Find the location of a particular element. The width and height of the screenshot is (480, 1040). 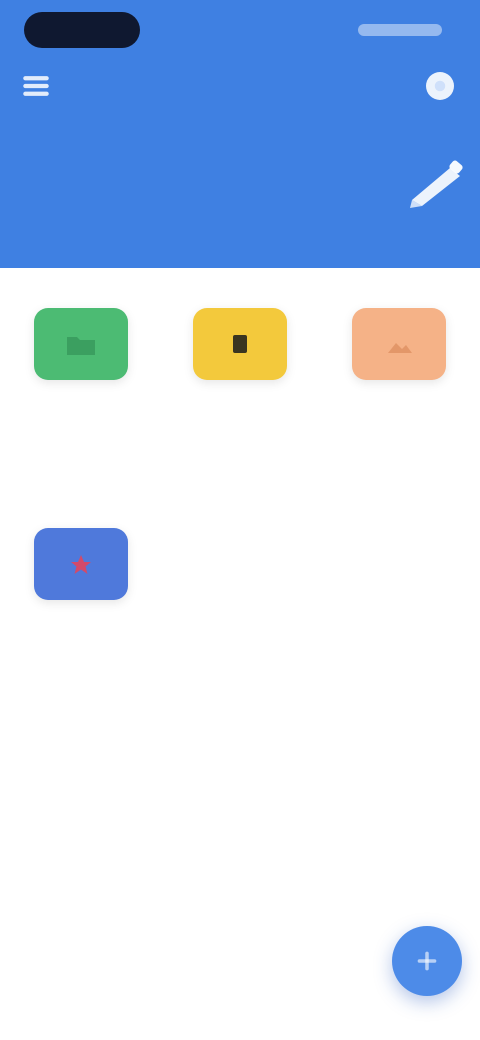

edit-button is located at coordinates (437, 182).